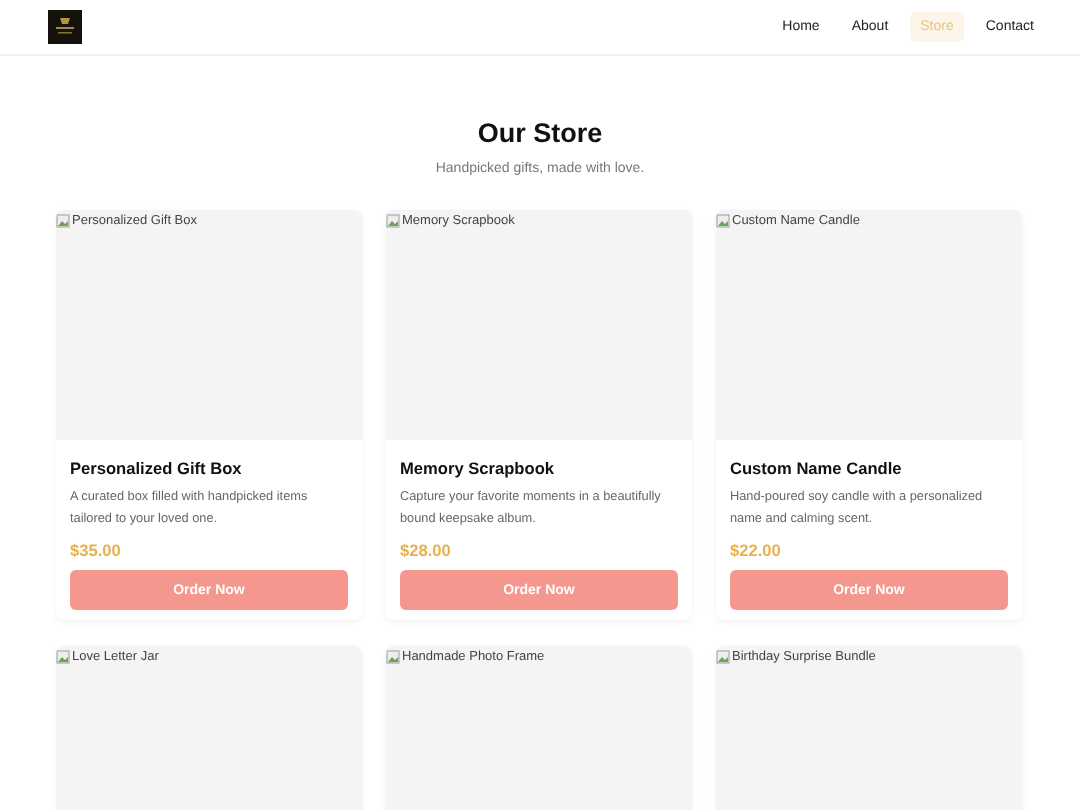 This screenshot has height=810, width=1080. Describe the element at coordinates (817, 468) in the screenshot. I see `product-name: Custom Name Candle` at that location.